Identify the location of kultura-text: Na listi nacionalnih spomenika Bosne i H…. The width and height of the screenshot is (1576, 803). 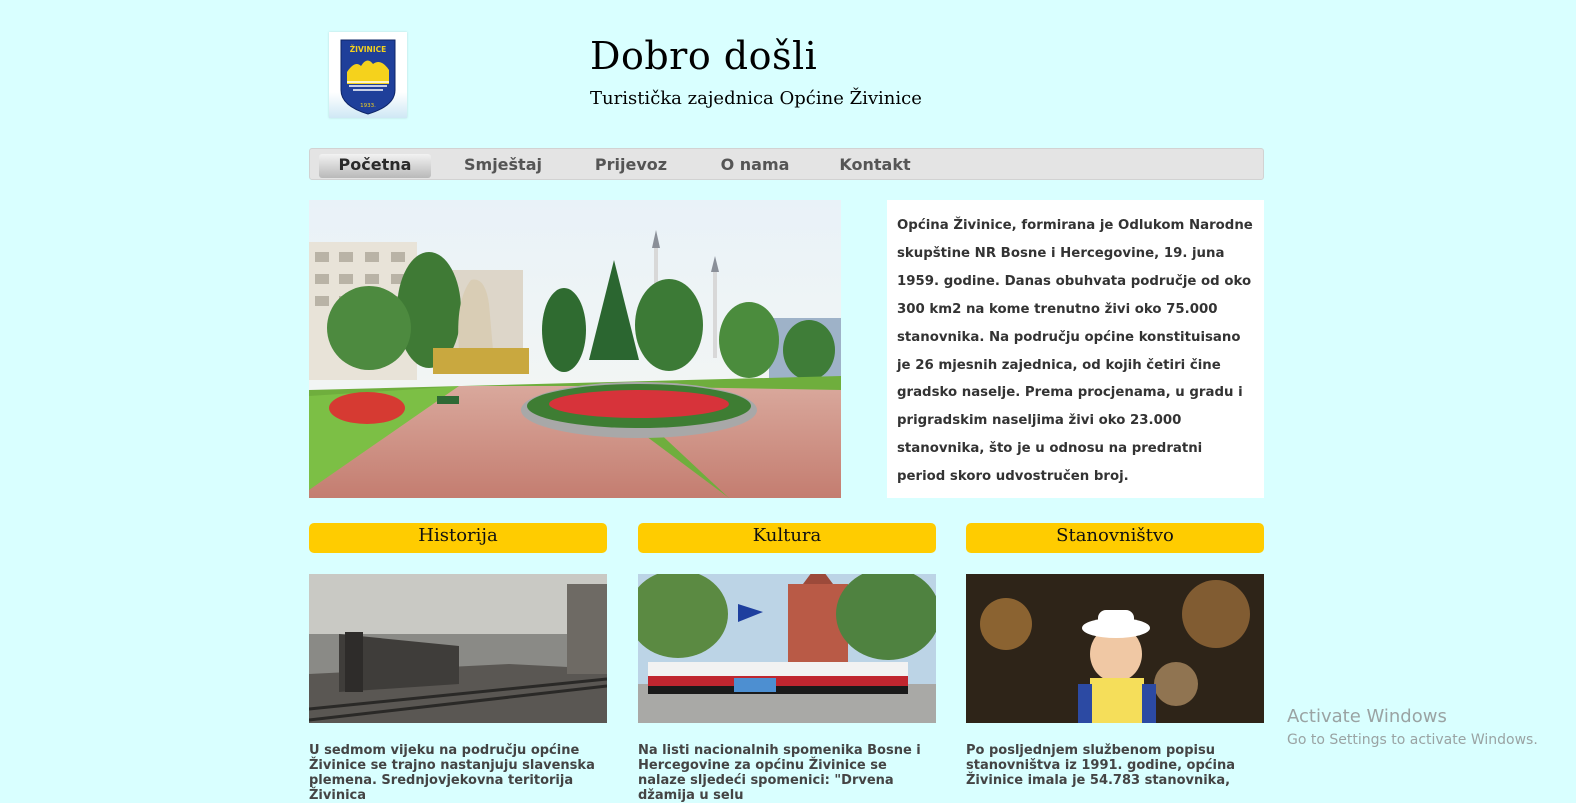
(779, 773).